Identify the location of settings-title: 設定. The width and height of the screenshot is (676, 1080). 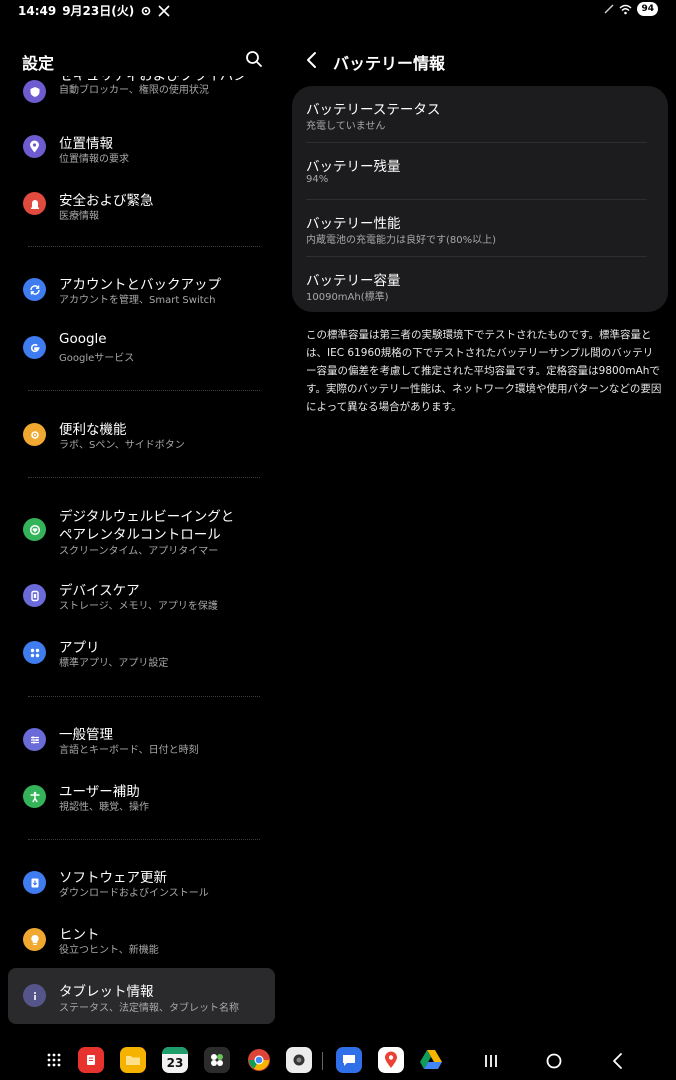
(38, 63).